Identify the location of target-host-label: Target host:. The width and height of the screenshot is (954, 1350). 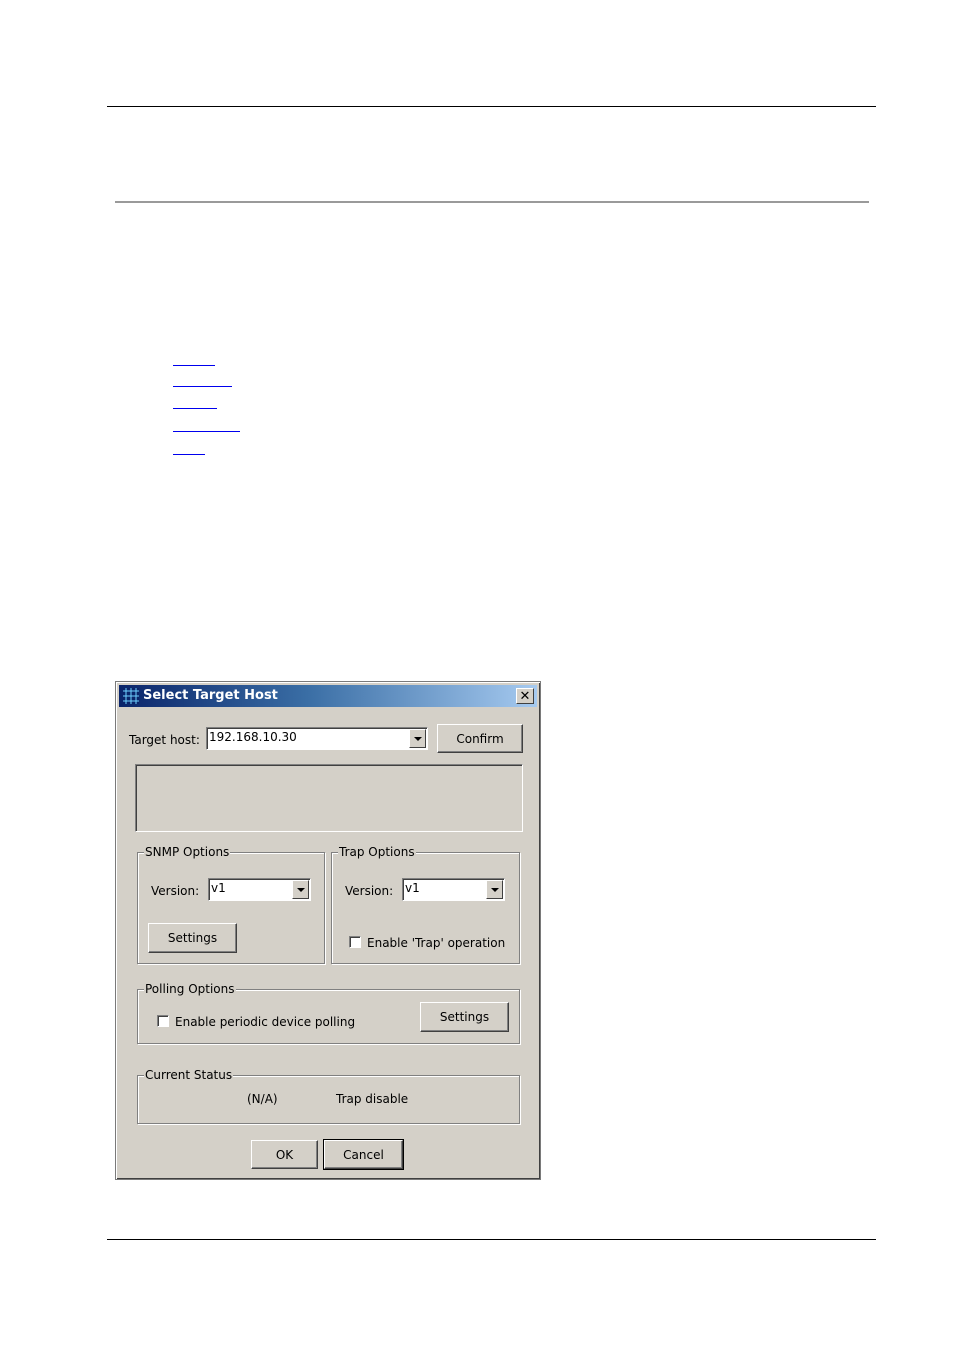
(164, 740).